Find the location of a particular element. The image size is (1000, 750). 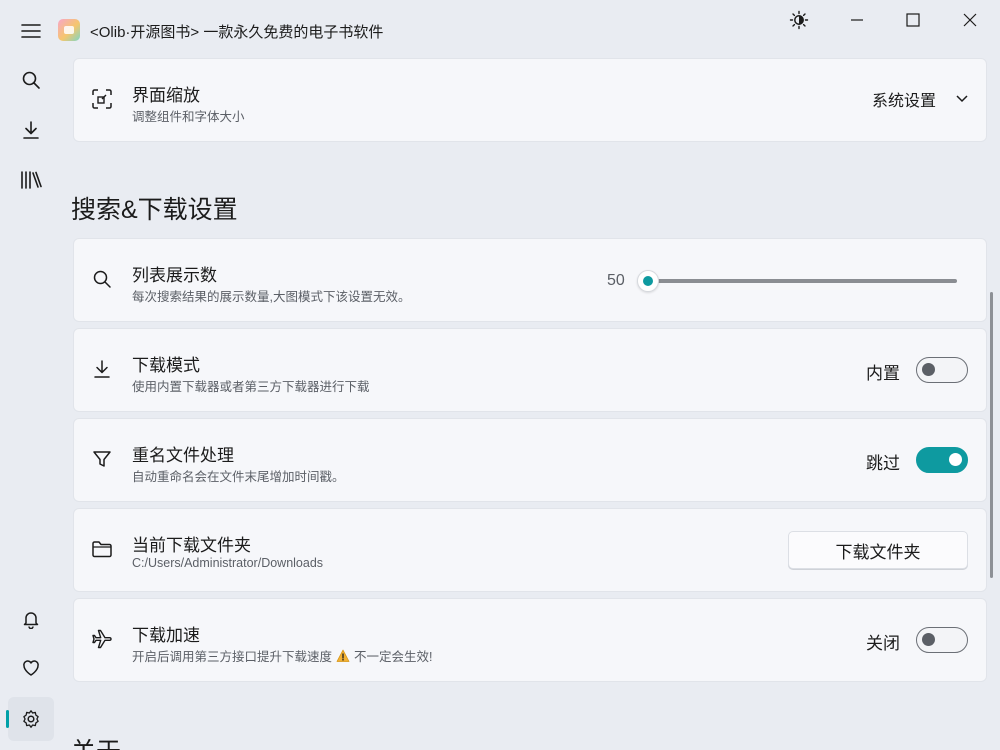

menu-icon is located at coordinates (31, 31).